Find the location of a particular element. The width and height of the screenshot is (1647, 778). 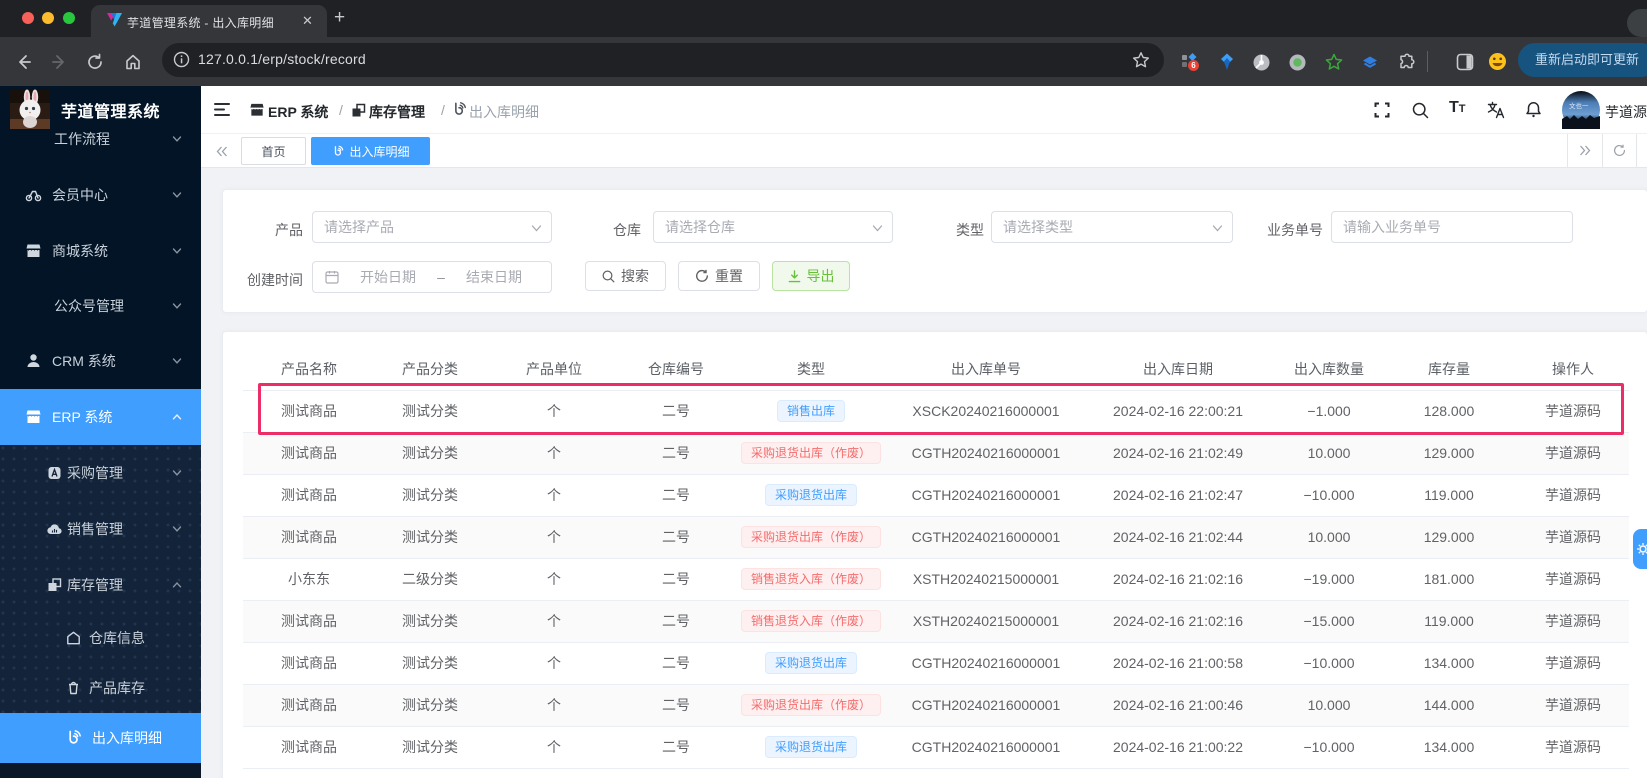

svg-text: 文也一 is located at coordinates (1579, 105).